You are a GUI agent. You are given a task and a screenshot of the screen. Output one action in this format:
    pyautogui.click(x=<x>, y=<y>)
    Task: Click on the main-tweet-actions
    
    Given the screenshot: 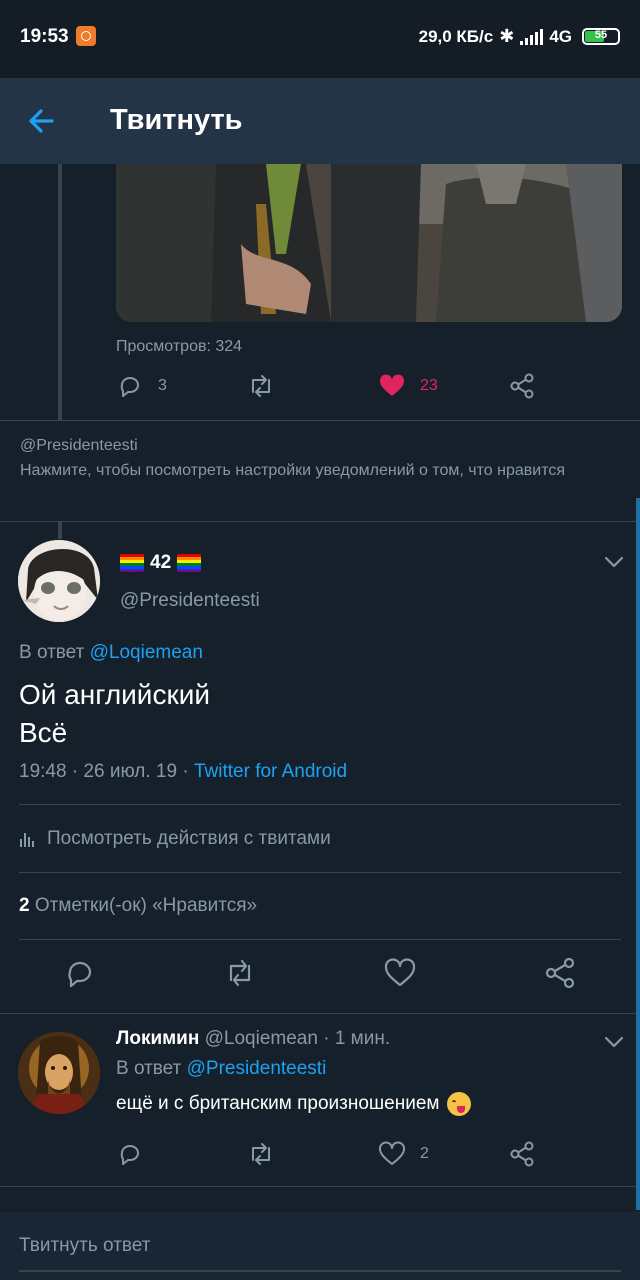 What is the action you would take?
    pyautogui.click(x=320, y=978)
    